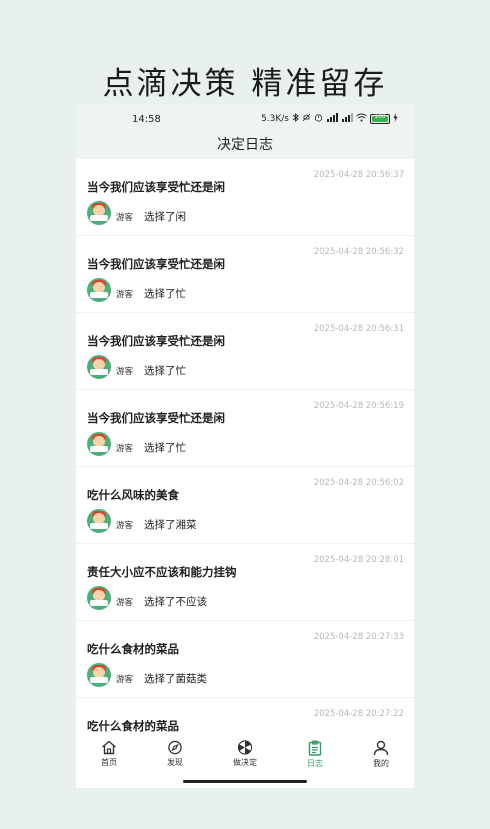 This screenshot has height=829, width=490. Describe the element at coordinates (146, 119) in the screenshot. I see `status-time: 14:58` at that location.